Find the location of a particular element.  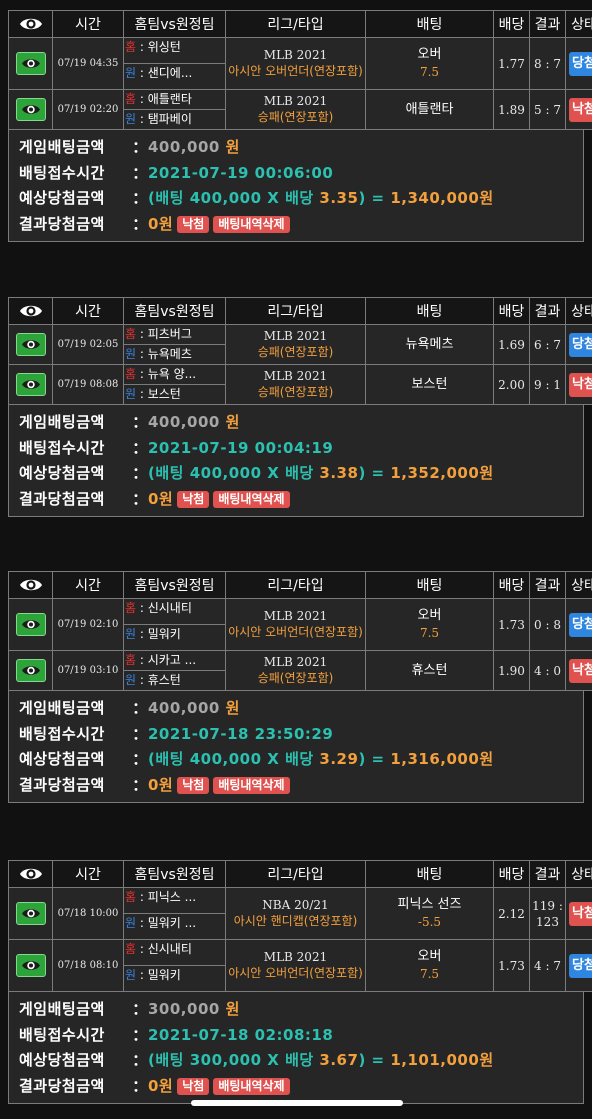

home-indicator is located at coordinates (297, 1103).